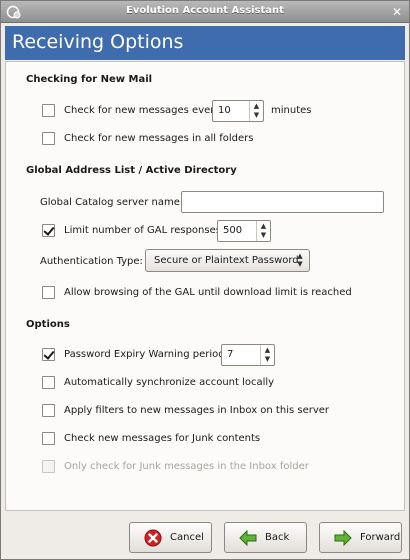 This screenshot has height=560, width=410. Describe the element at coordinates (48, 354) in the screenshot. I see `password-expiry-checkbox` at that location.